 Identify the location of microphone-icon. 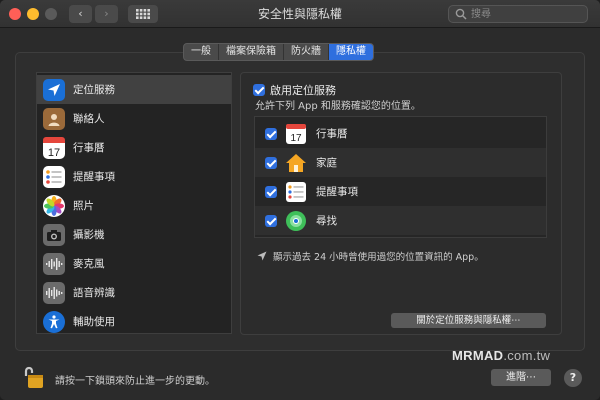
(54, 263).